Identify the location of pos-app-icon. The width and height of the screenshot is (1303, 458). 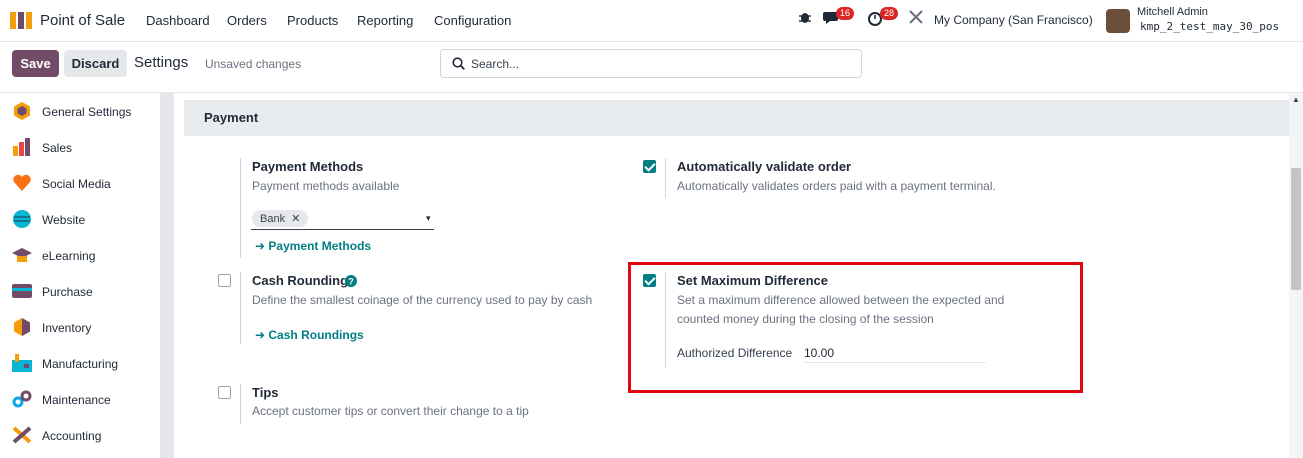
(21, 20).